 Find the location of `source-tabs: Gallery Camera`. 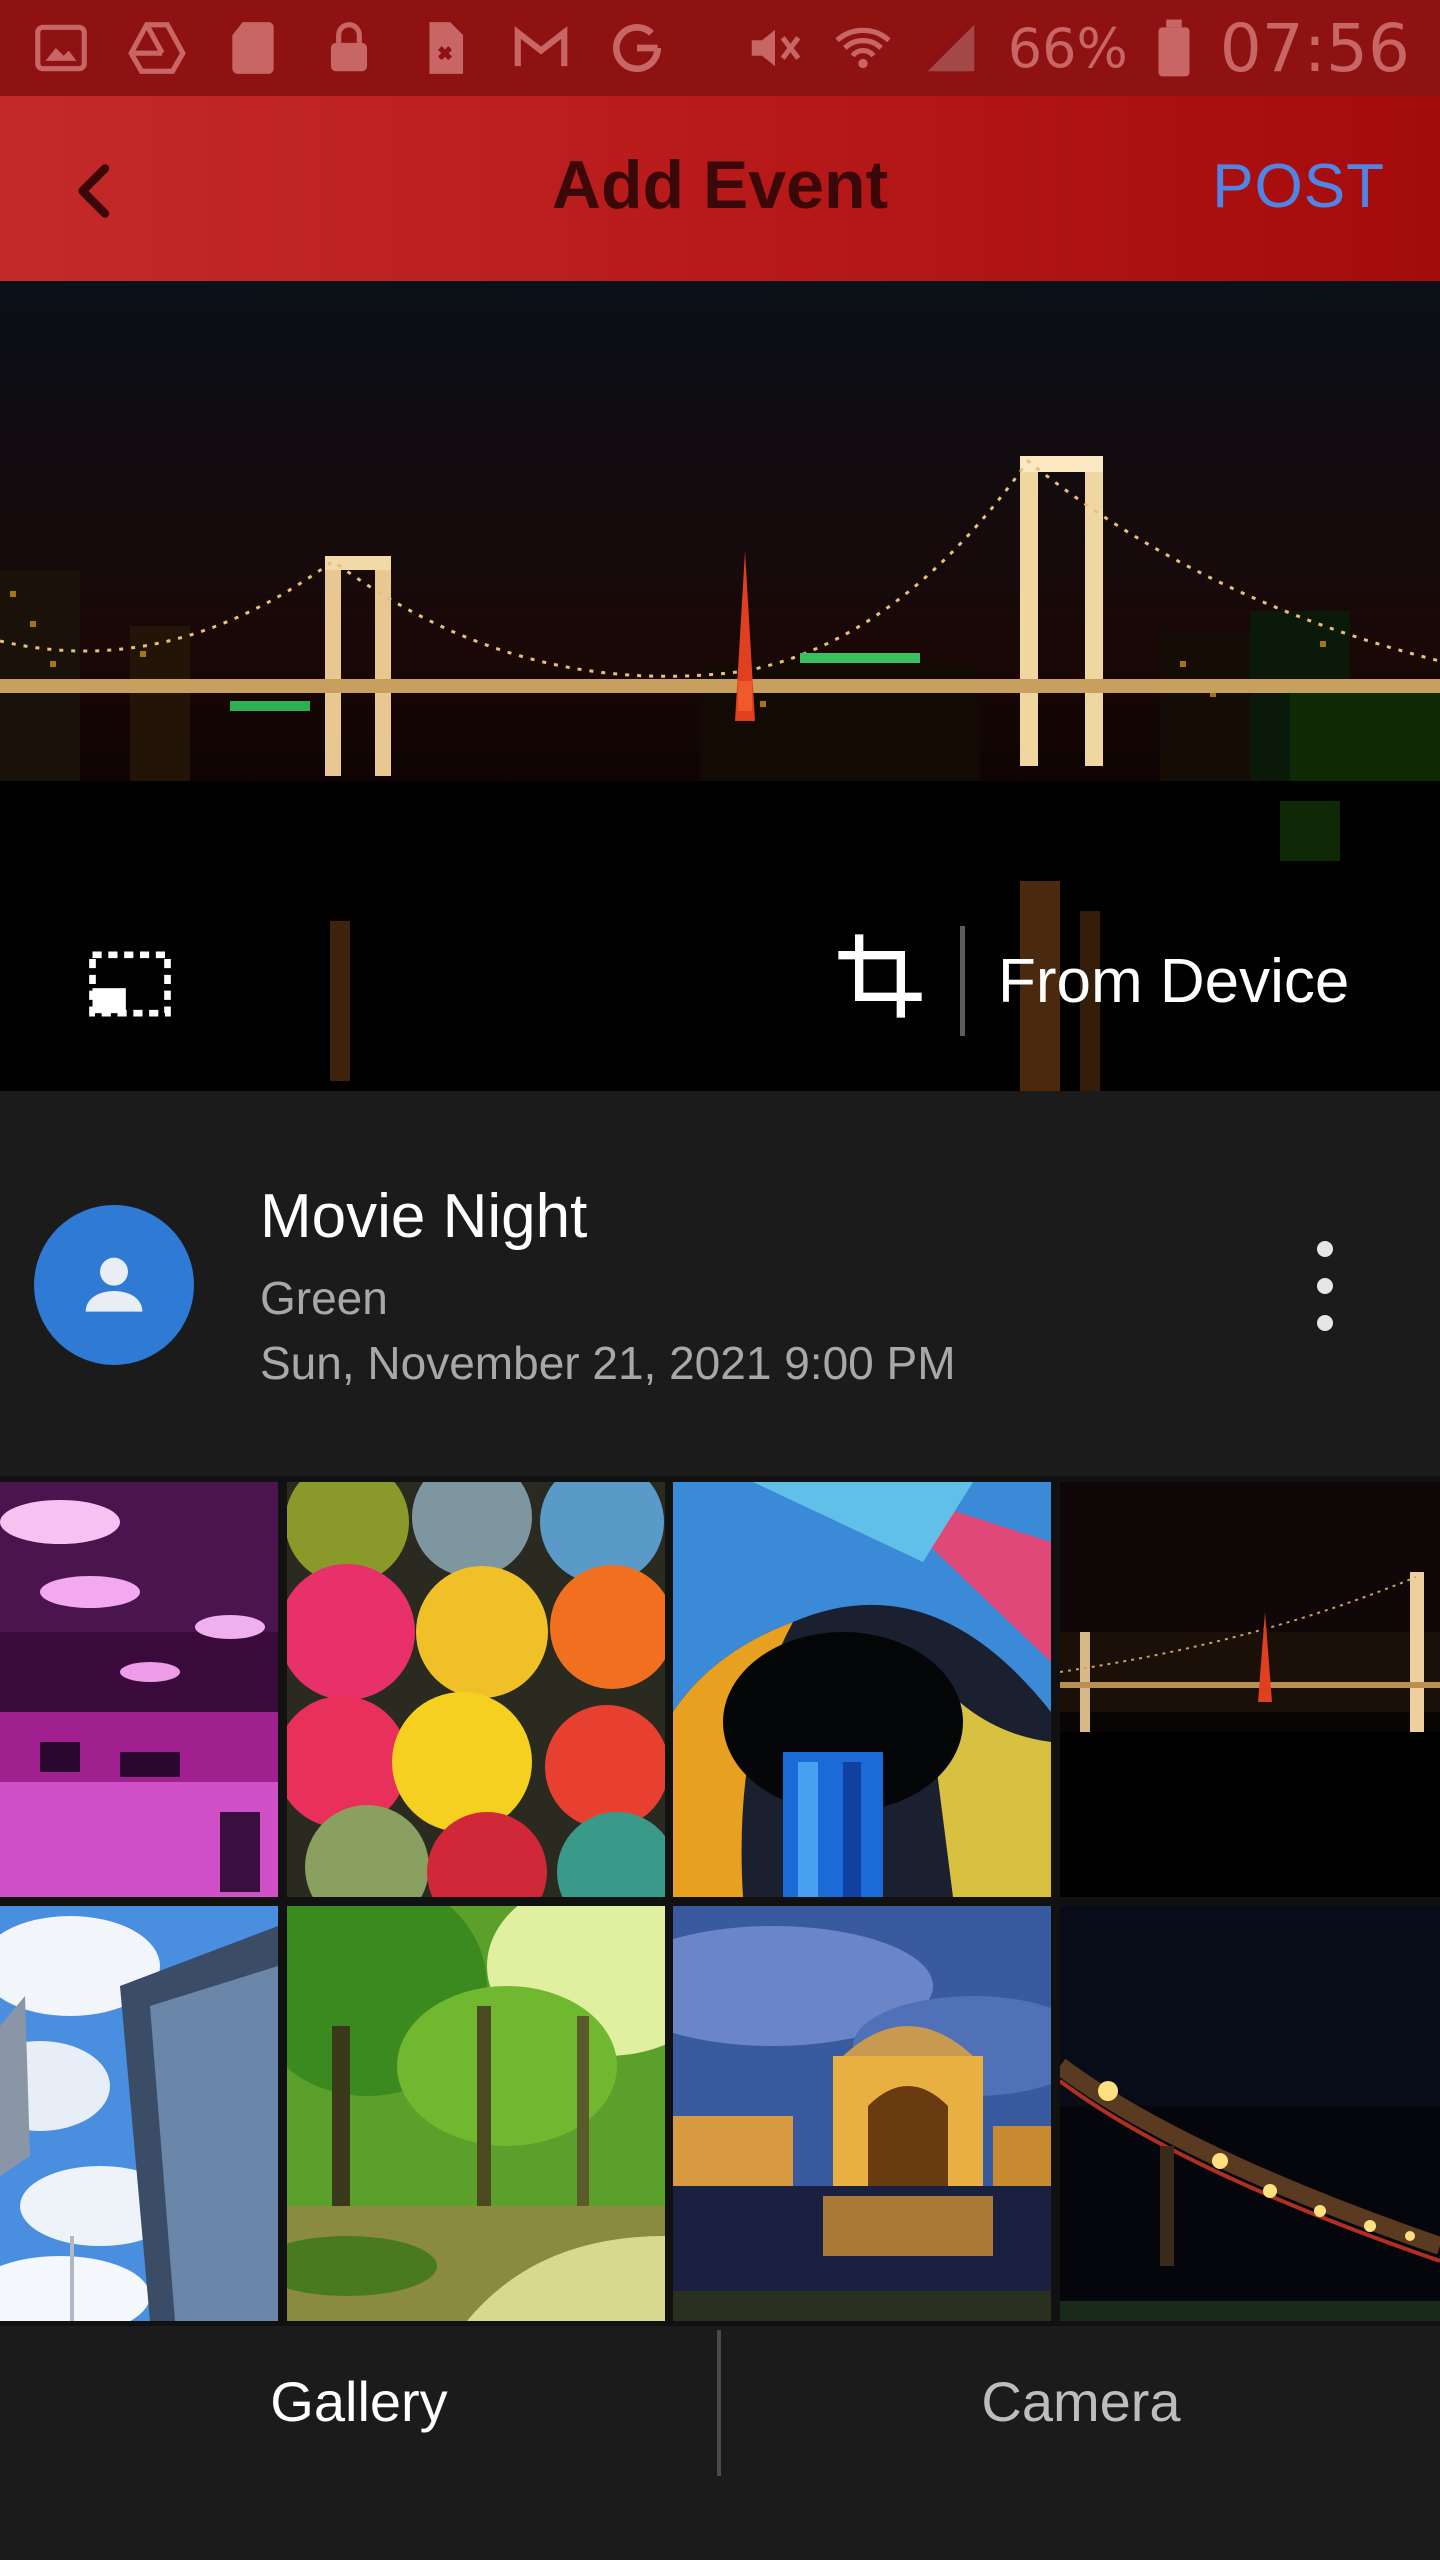

source-tabs: Gallery Camera is located at coordinates (720, 2443).